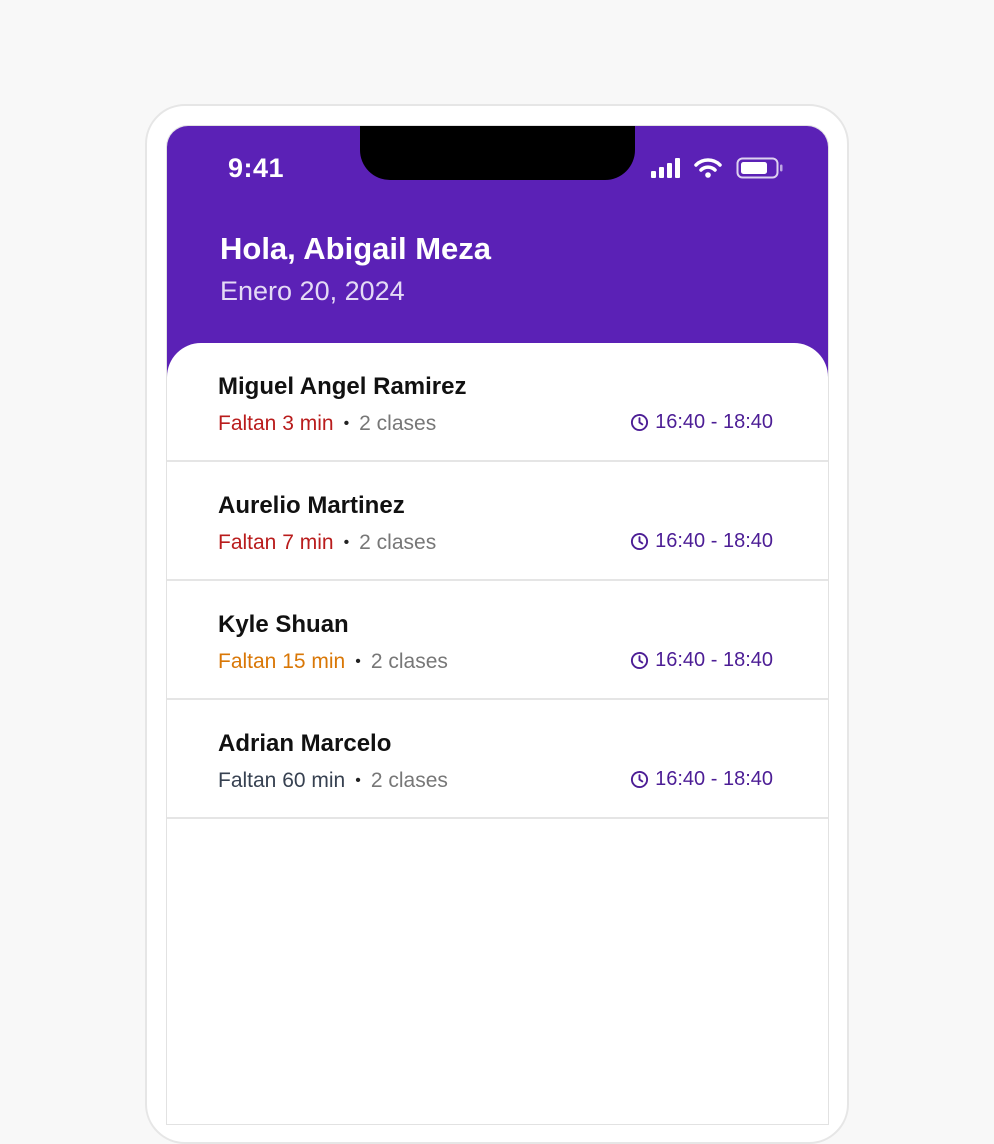 Image resolution: width=994 pixels, height=1144 pixels. I want to click on signal-icon, so click(665, 168).